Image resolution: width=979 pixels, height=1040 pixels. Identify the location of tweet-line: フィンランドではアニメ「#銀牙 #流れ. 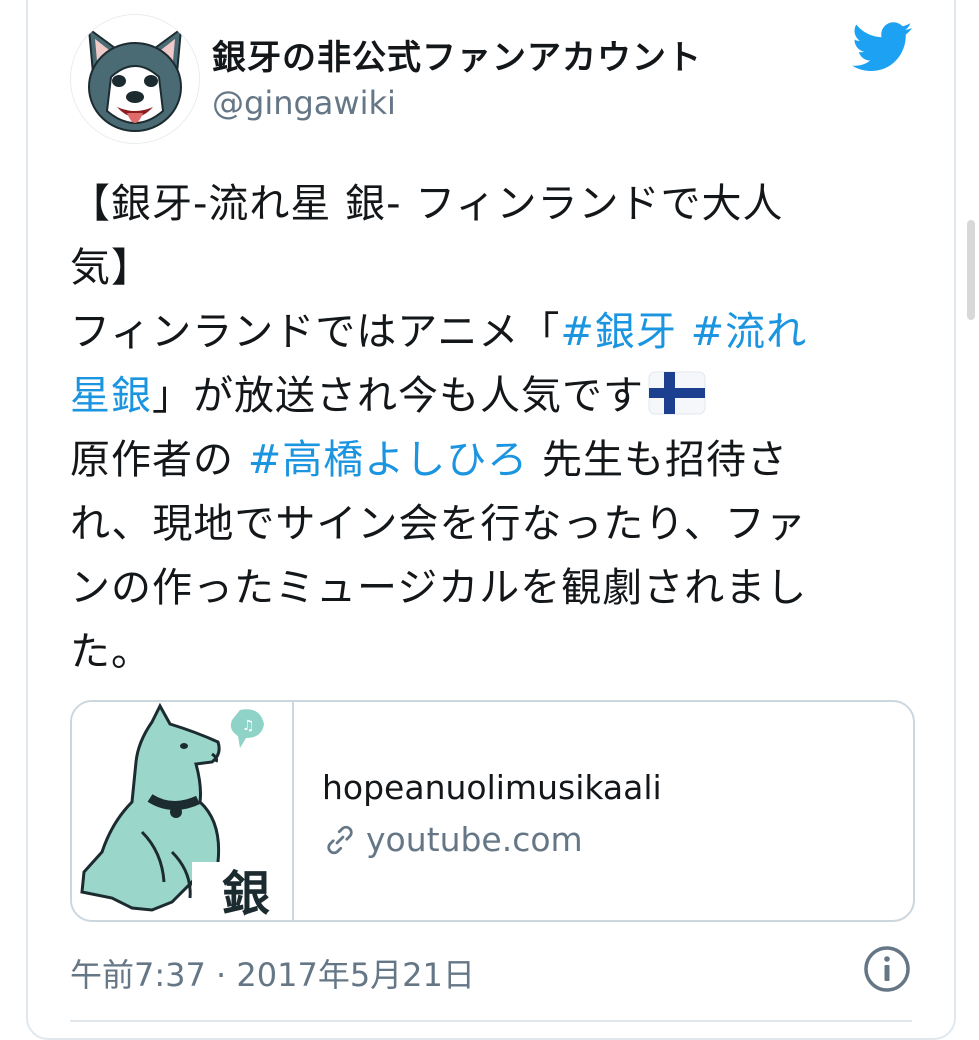
(490, 332).